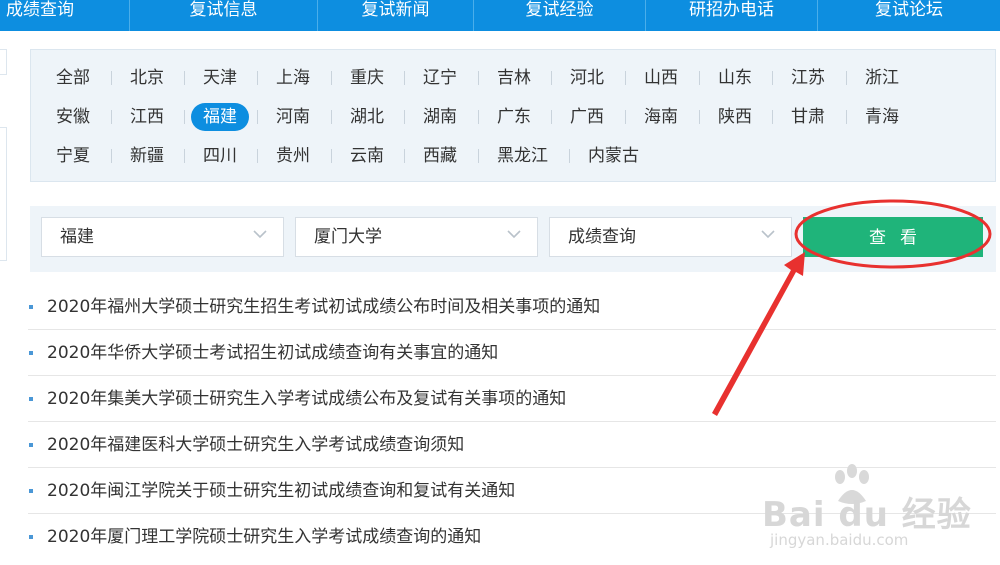 The height and width of the screenshot is (565, 1000). Describe the element at coordinates (440, 78) in the screenshot. I see `province-liaoning: 辽宁` at that location.